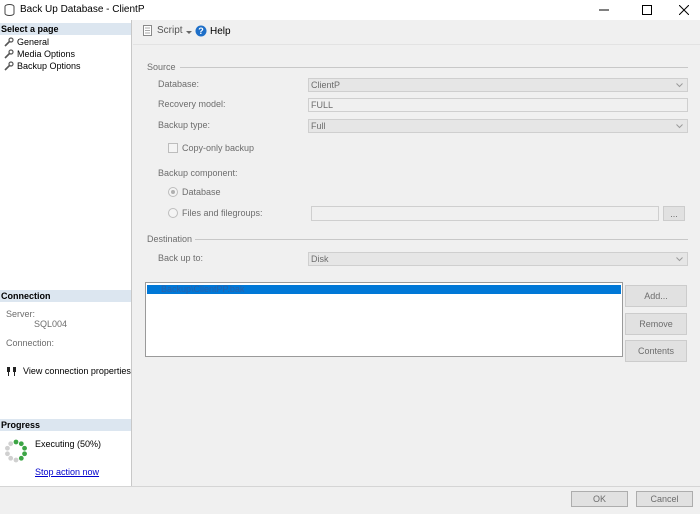 This screenshot has width=700, height=514. I want to click on dialog-footer: OK Cancel, so click(350, 500).